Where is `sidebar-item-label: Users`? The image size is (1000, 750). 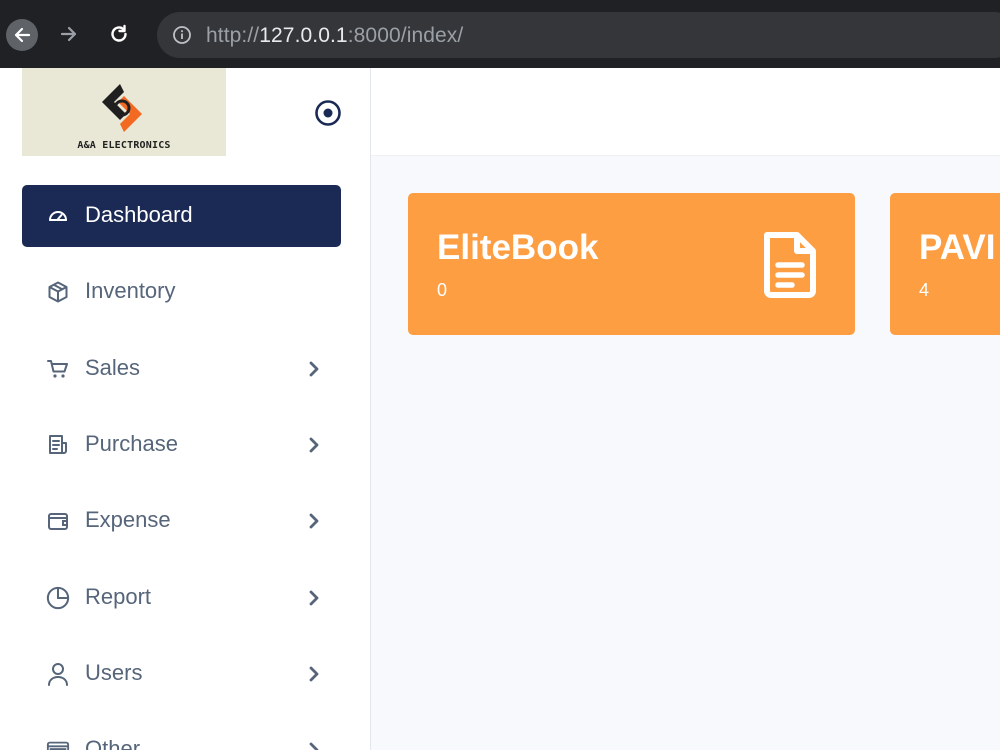 sidebar-item-label: Users is located at coordinates (114, 672).